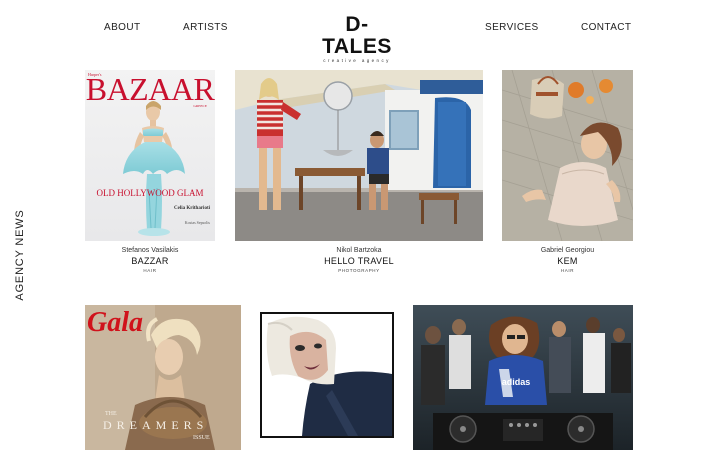 The height and width of the screenshot is (450, 720). Describe the element at coordinates (359, 250) in the screenshot. I see `card-artist-name: Nikol Bartzoka` at that location.